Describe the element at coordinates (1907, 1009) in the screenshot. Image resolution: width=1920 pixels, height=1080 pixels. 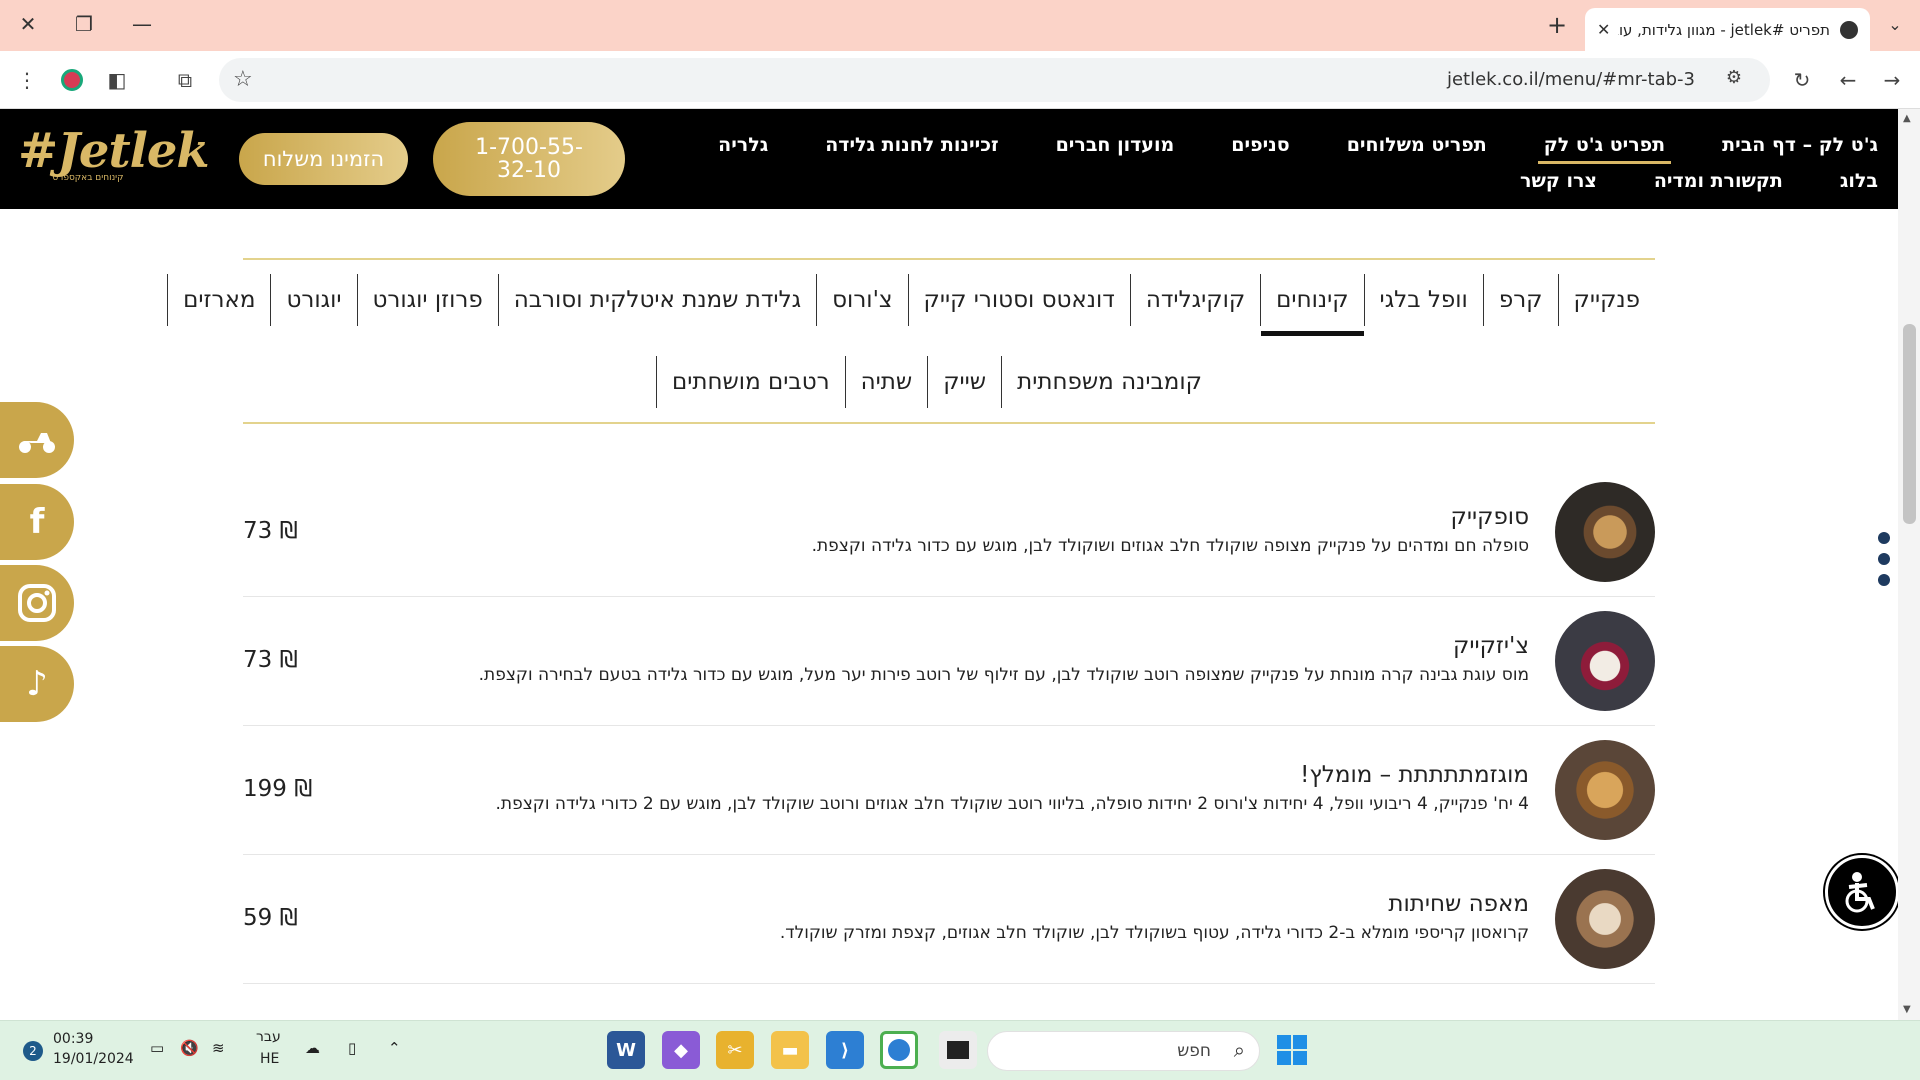
I see `scroll-down-icon: ▼` at that location.